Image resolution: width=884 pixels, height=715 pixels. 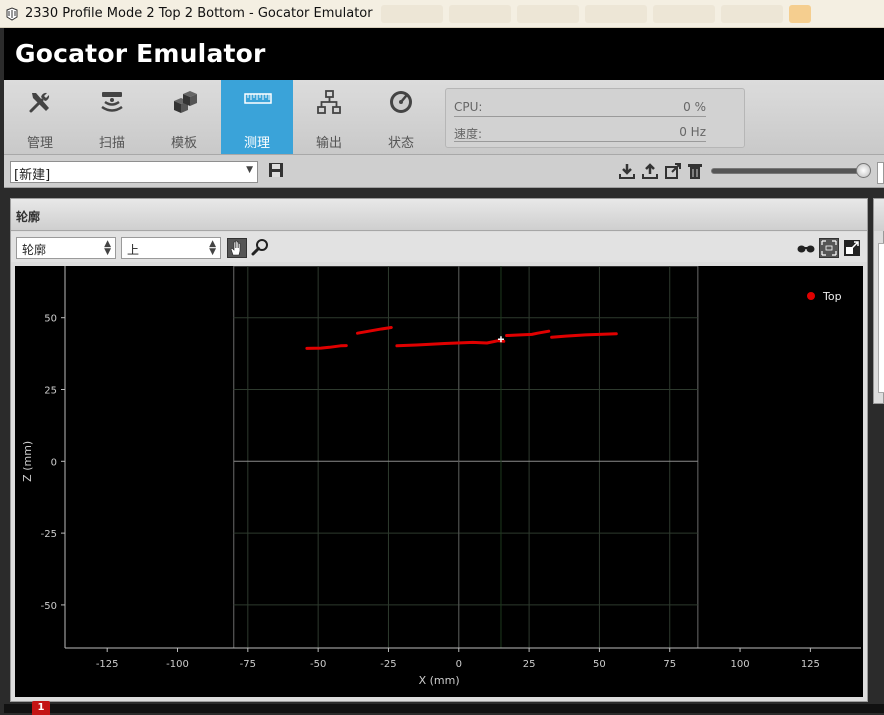 What do you see at coordinates (787, 171) in the screenshot?
I see `slider-track` at bounding box center [787, 171].